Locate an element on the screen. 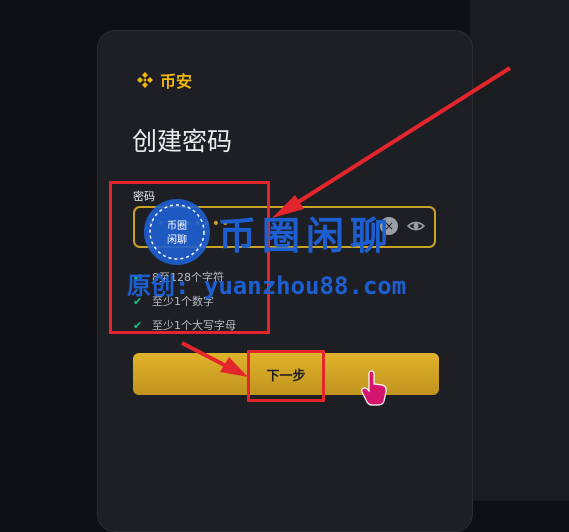 Image resolution: width=569 pixels, height=532 pixels. watermark-url: 原创: yuanzhou88.com is located at coordinates (267, 286).